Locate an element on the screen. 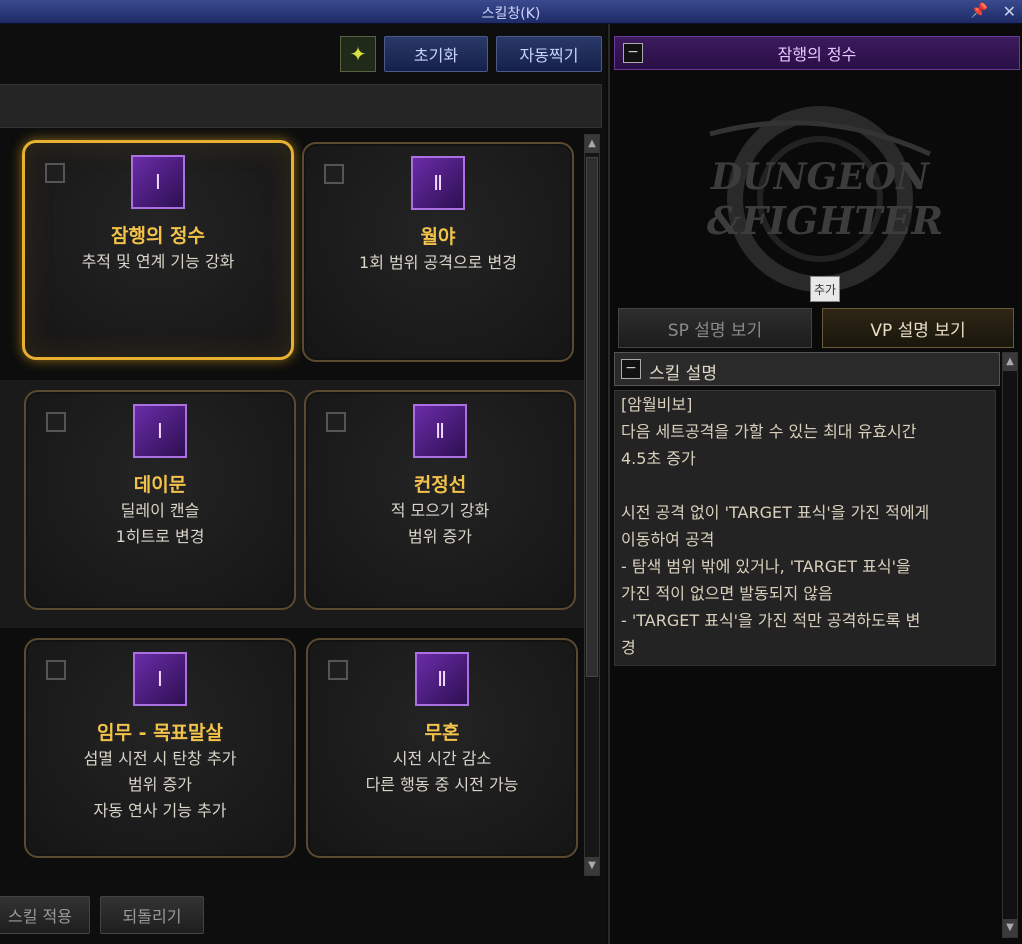 This screenshot has width=1022, height=944. svg-text: &FIGHTER is located at coordinates (825, 220).